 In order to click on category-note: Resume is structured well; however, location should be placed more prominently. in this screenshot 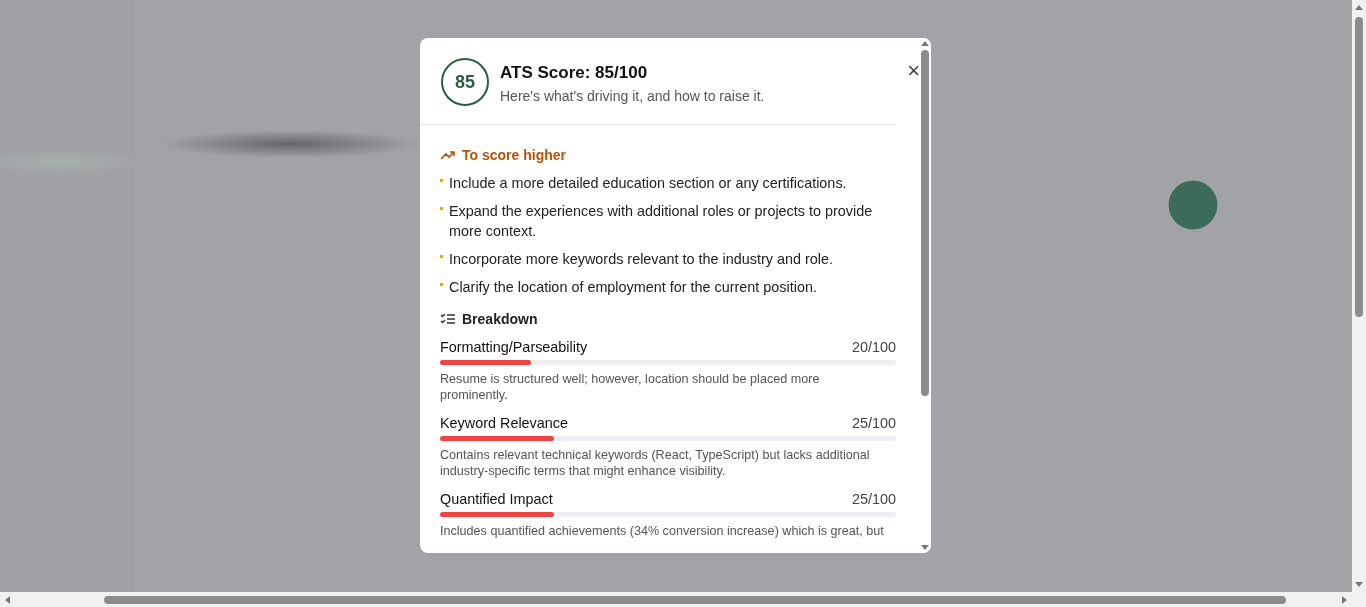, I will do `click(630, 387)`.